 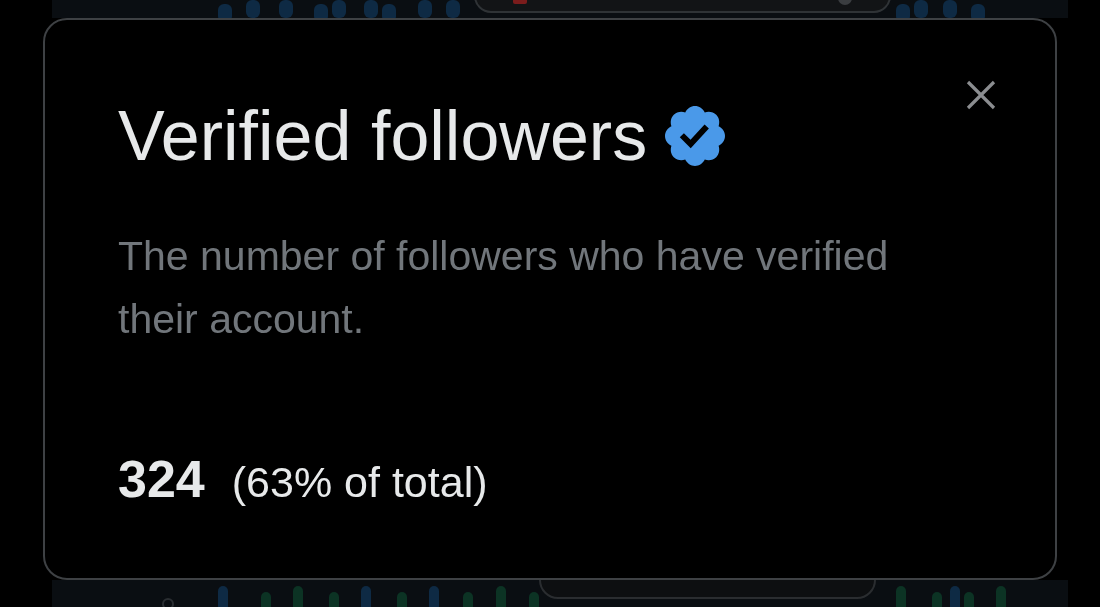 What do you see at coordinates (161, 479) in the screenshot?
I see `verified-follower-count: 324` at bounding box center [161, 479].